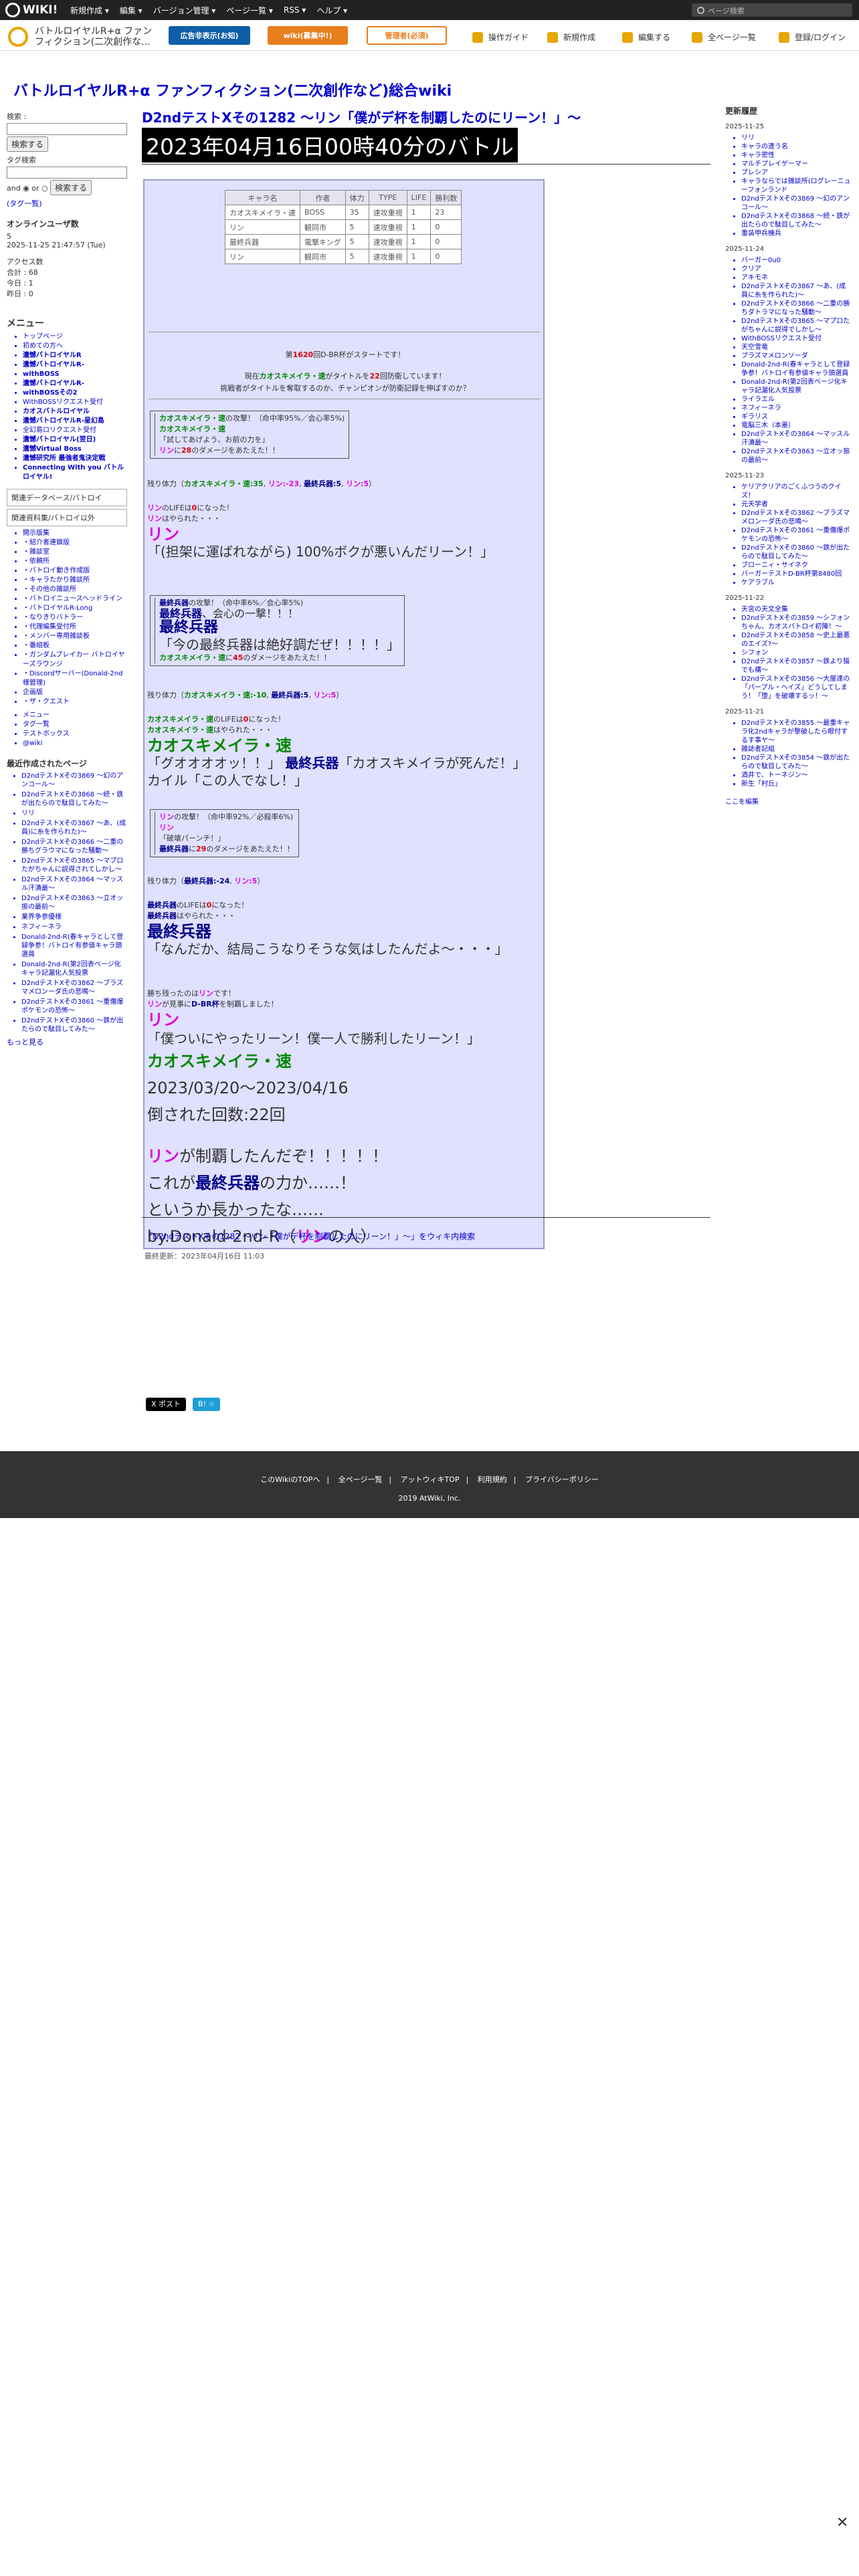 The height and width of the screenshot is (2576, 859). I want to click on guide-link: 操作ガイド, so click(500, 37).